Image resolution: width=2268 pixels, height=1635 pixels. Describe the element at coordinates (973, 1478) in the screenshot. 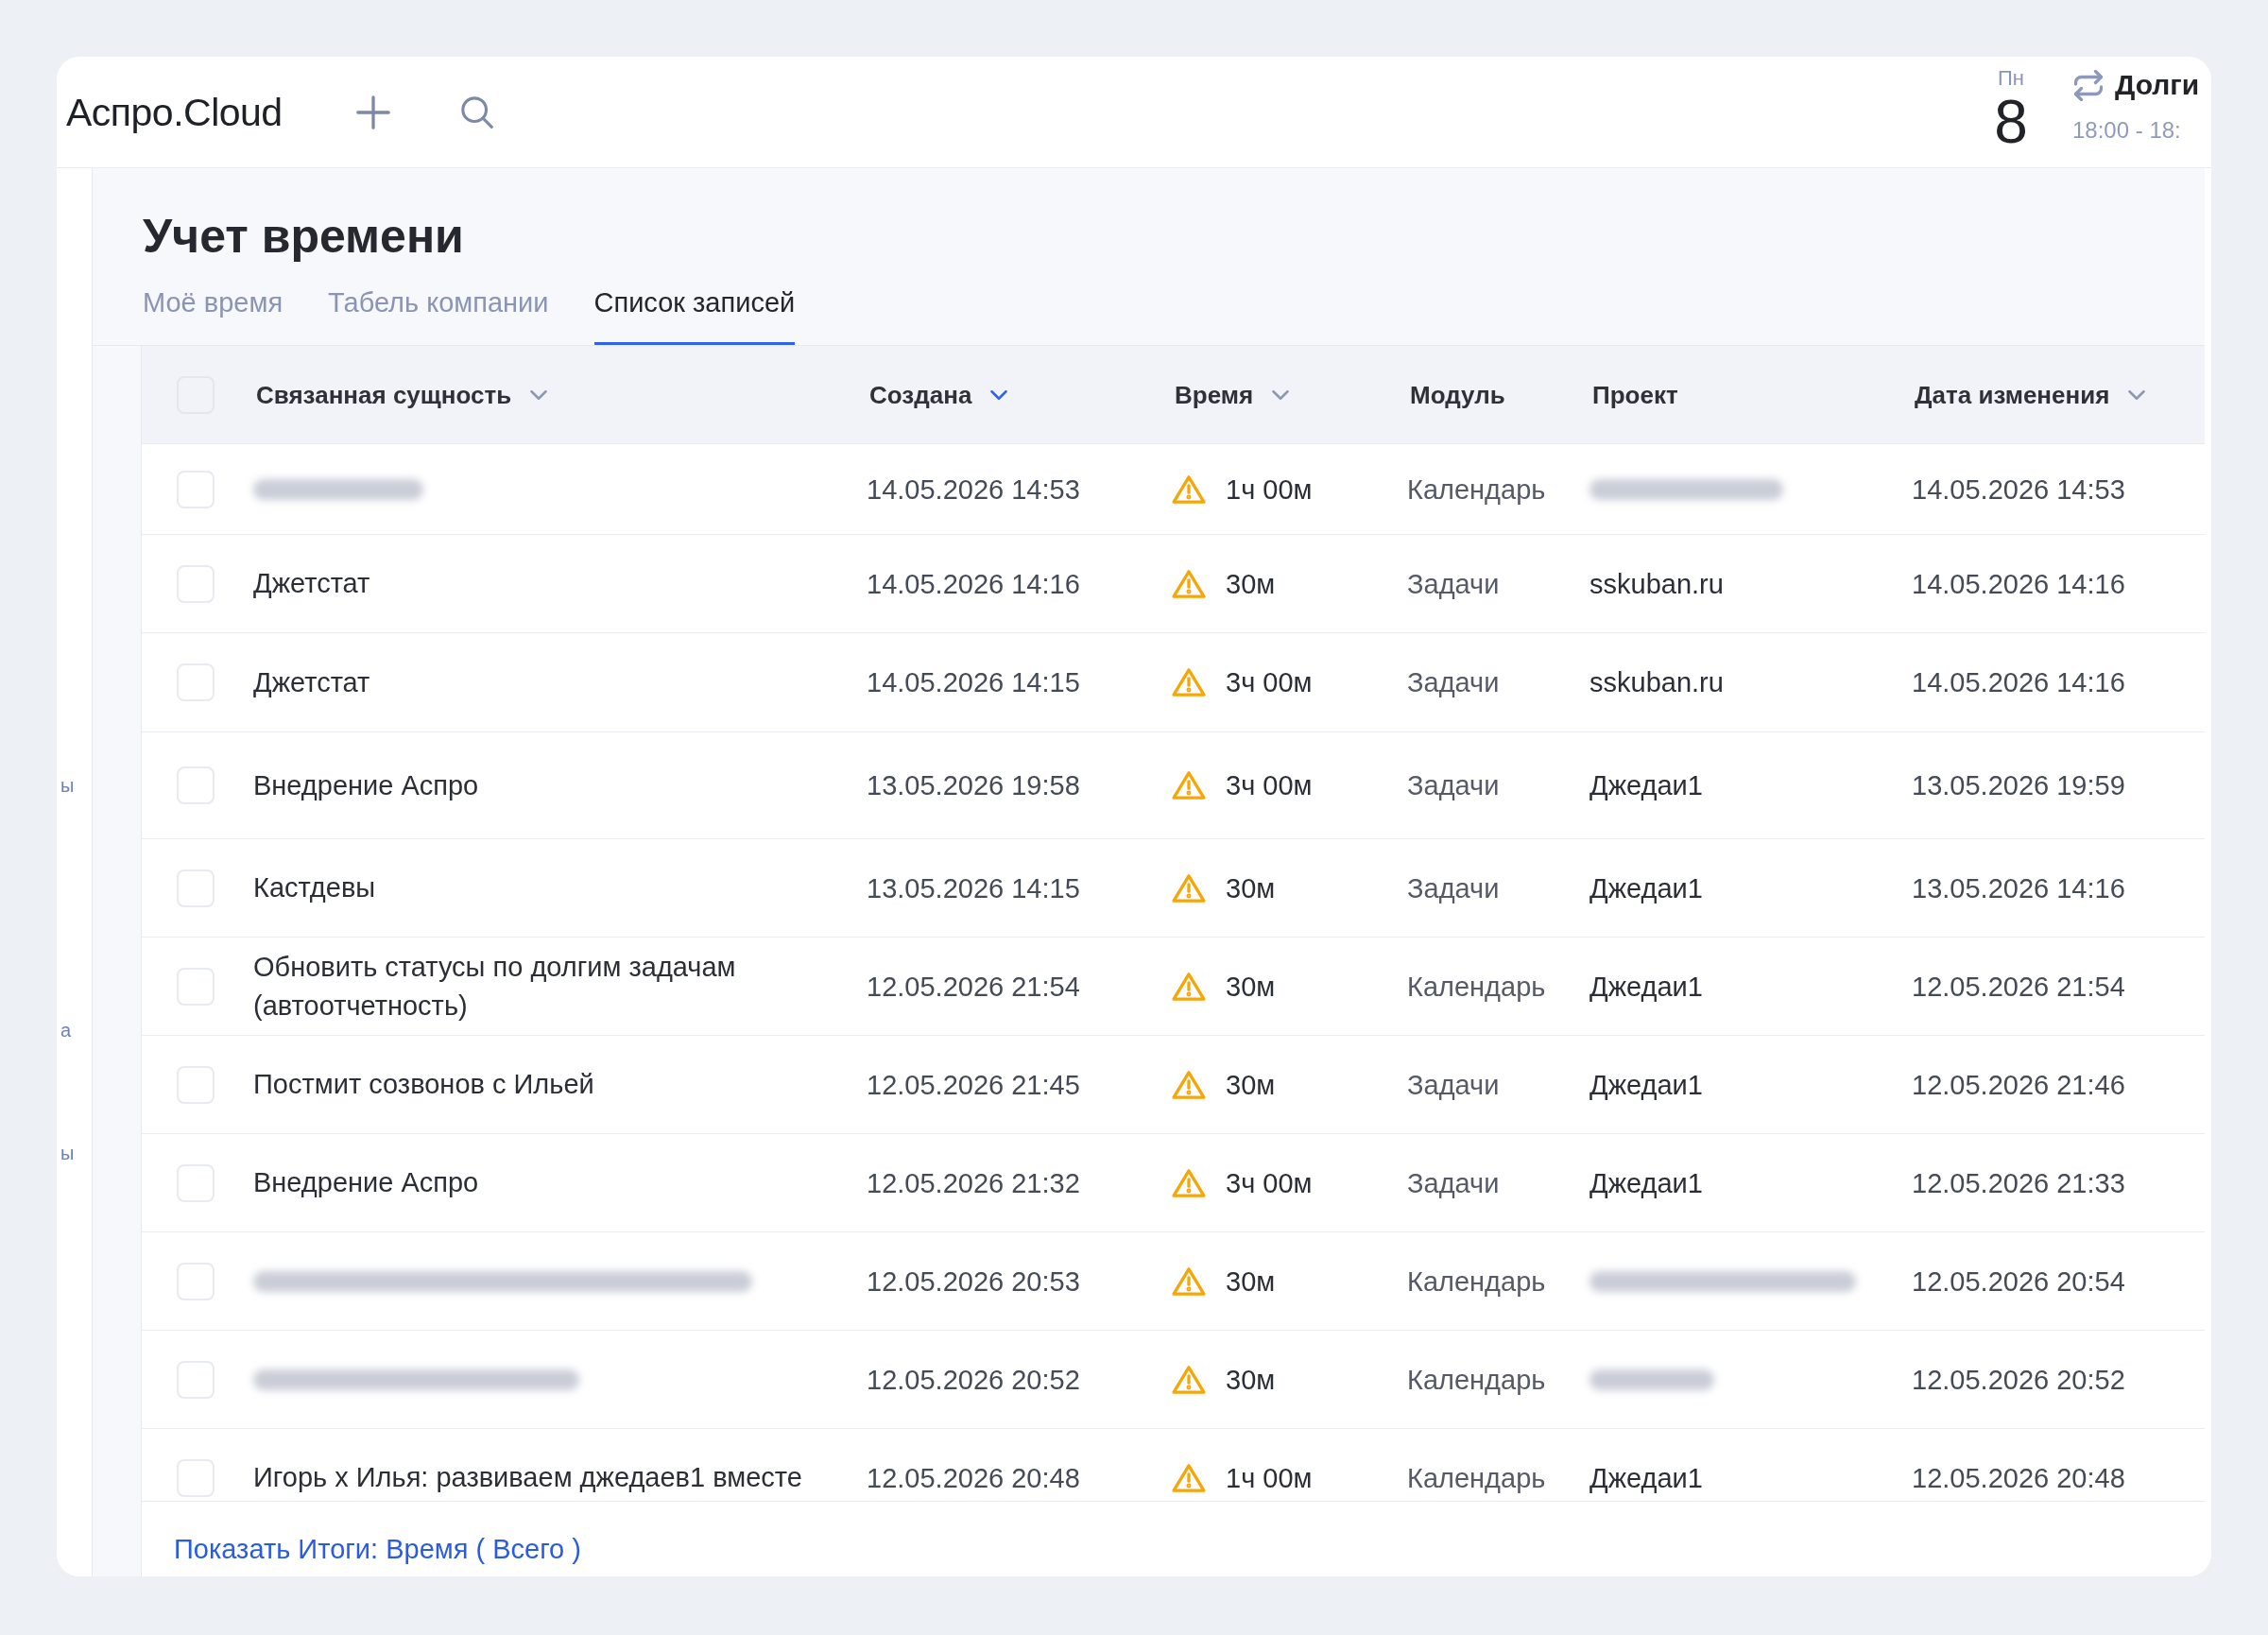

I see `created-date: 12.05.2026 20:48` at that location.